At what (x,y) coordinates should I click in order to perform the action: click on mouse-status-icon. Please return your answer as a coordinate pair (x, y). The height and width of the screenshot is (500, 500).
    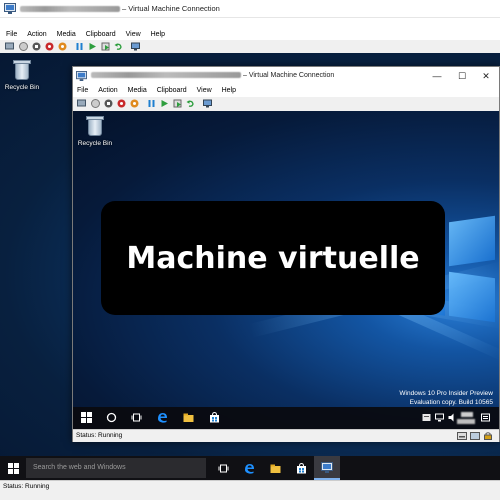
    Looking at the image, I should click on (475, 436).